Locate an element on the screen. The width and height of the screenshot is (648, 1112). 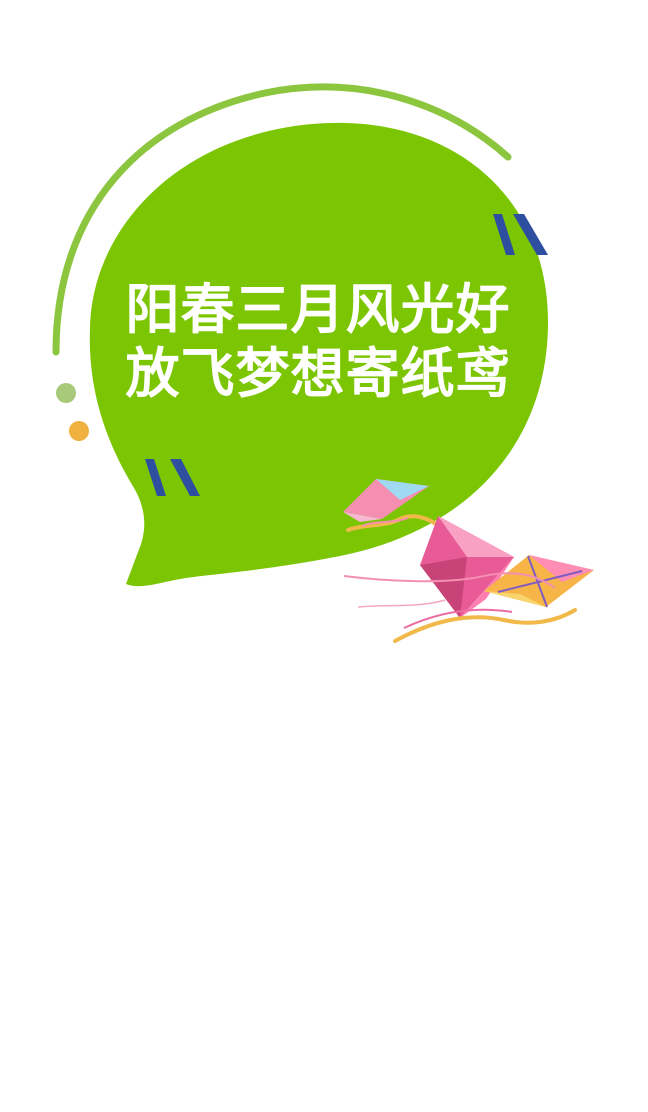
headline-line-1: 阳春三月风光好 is located at coordinates (318, 309).